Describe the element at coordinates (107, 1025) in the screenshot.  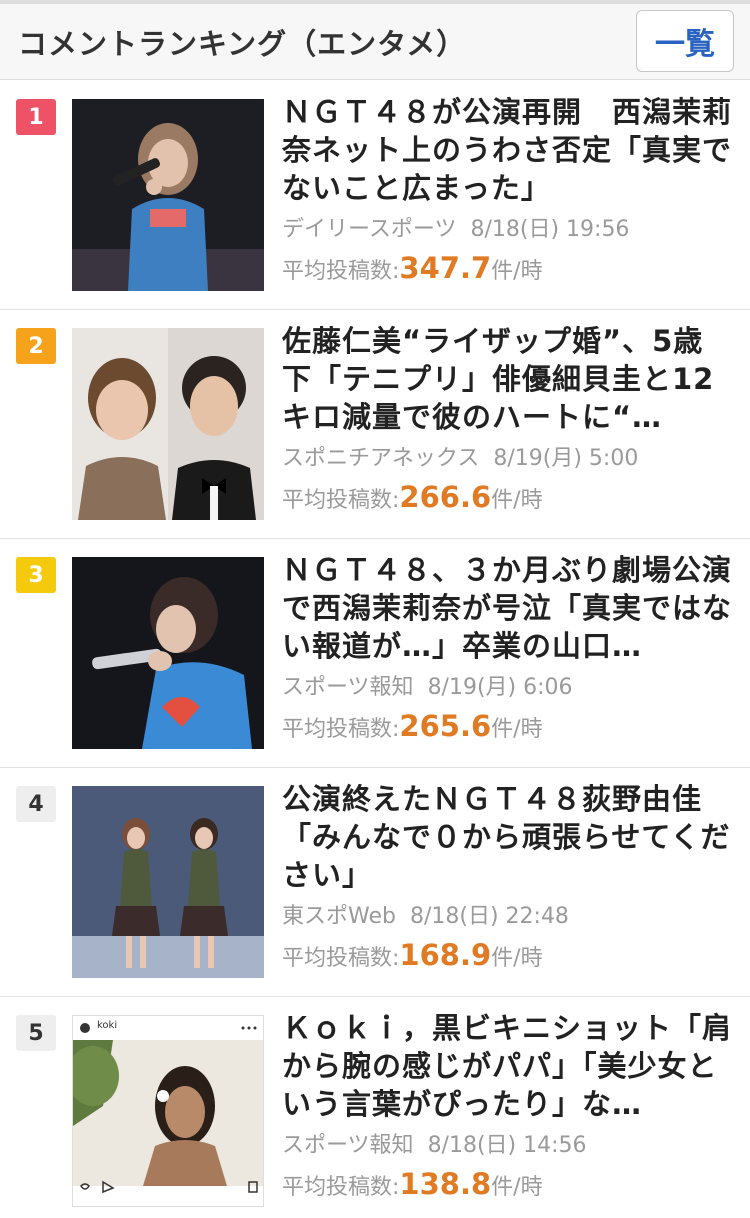
I see `thumbnail-caption: koki` at that location.